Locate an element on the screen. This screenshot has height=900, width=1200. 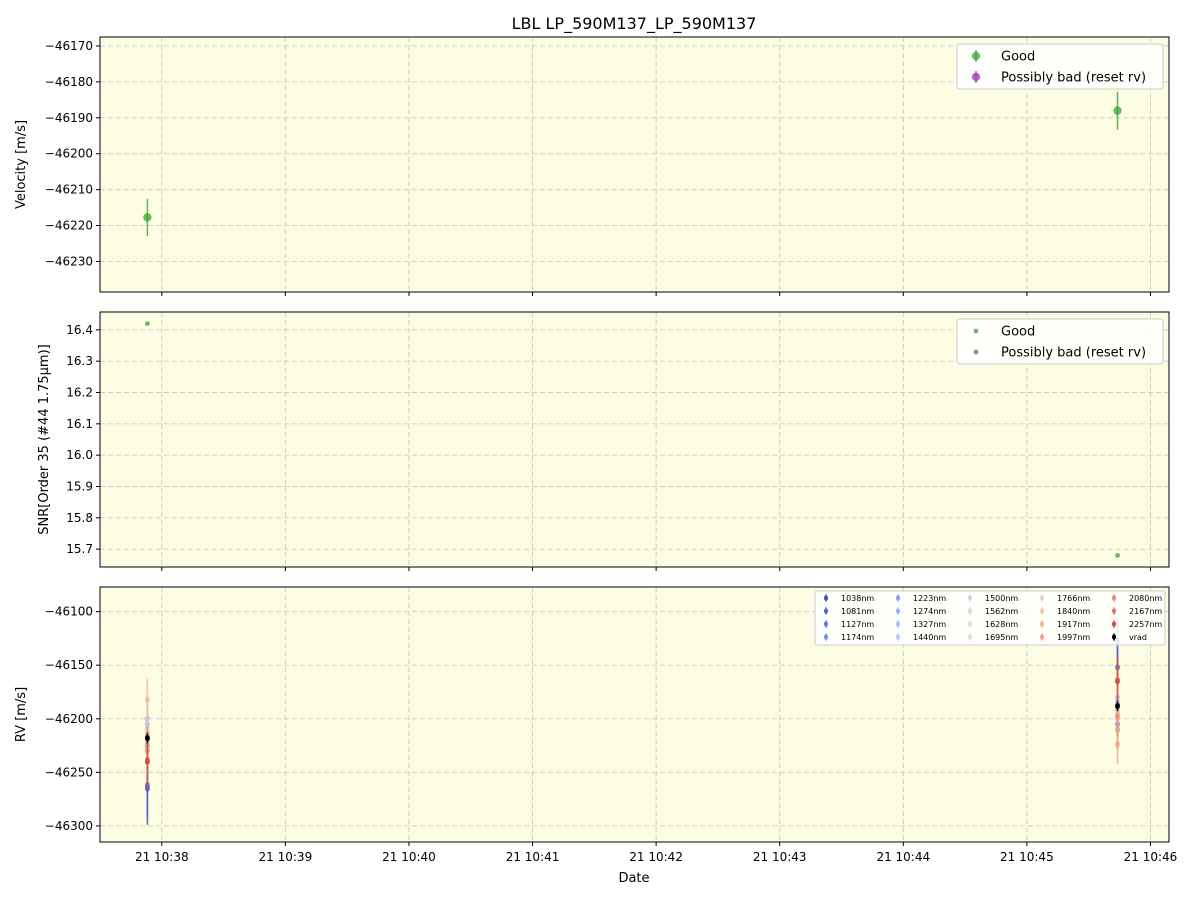
y-tick-label: −46250 is located at coordinates (69, 772).